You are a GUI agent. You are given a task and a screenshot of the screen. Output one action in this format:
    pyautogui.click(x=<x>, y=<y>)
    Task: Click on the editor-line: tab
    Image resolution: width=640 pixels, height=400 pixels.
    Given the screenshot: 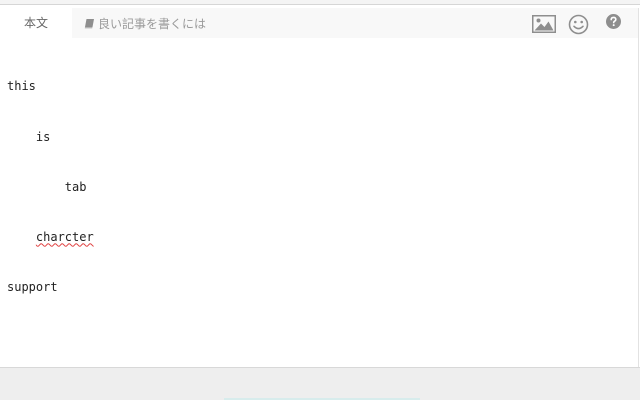 What is the action you would take?
    pyautogui.click(x=47, y=186)
    